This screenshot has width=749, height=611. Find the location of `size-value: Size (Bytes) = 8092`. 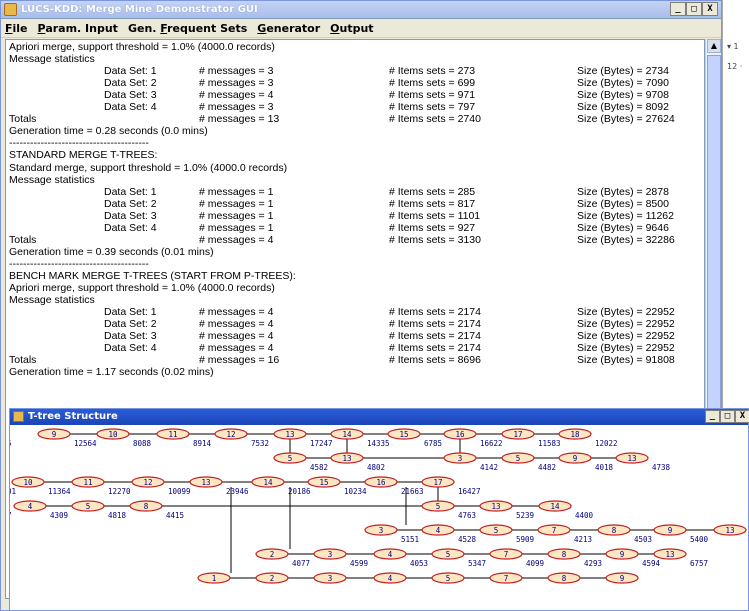

size-value: Size (Bytes) = 8092 is located at coordinates (623, 107).